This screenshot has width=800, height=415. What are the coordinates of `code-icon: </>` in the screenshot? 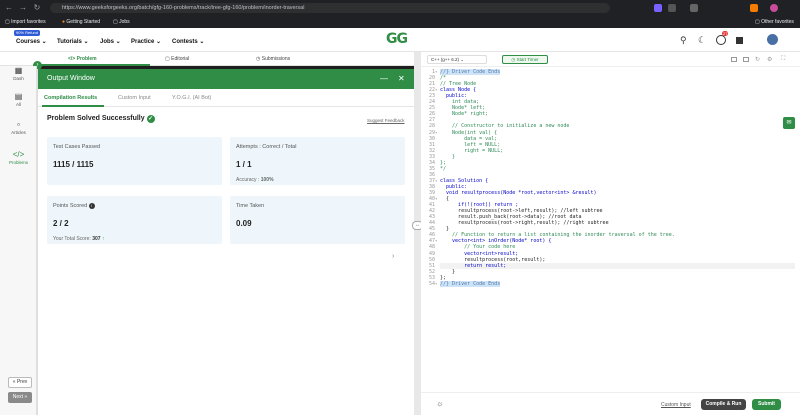 It's located at (18, 154).